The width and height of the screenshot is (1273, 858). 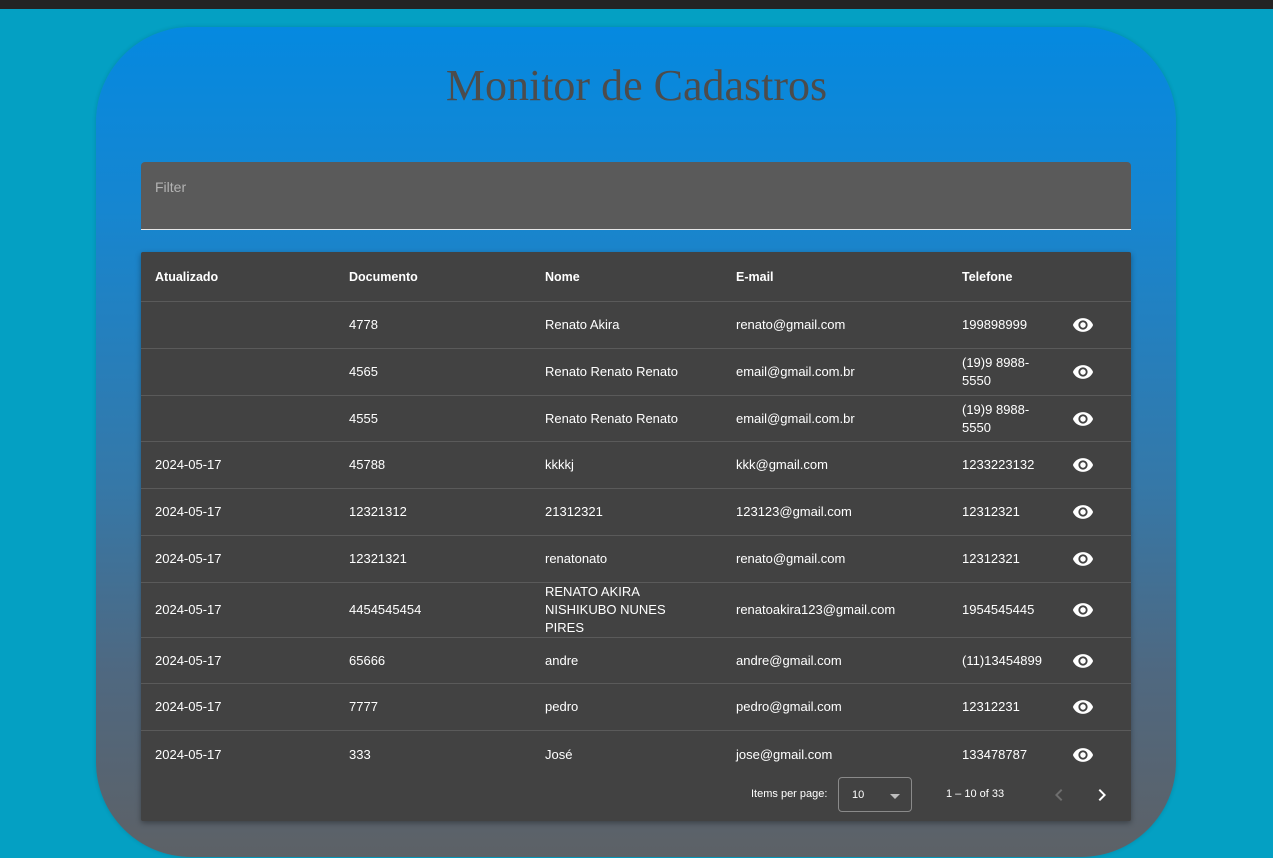 I want to click on cell-documento: 4454545454, so click(x=433, y=610).